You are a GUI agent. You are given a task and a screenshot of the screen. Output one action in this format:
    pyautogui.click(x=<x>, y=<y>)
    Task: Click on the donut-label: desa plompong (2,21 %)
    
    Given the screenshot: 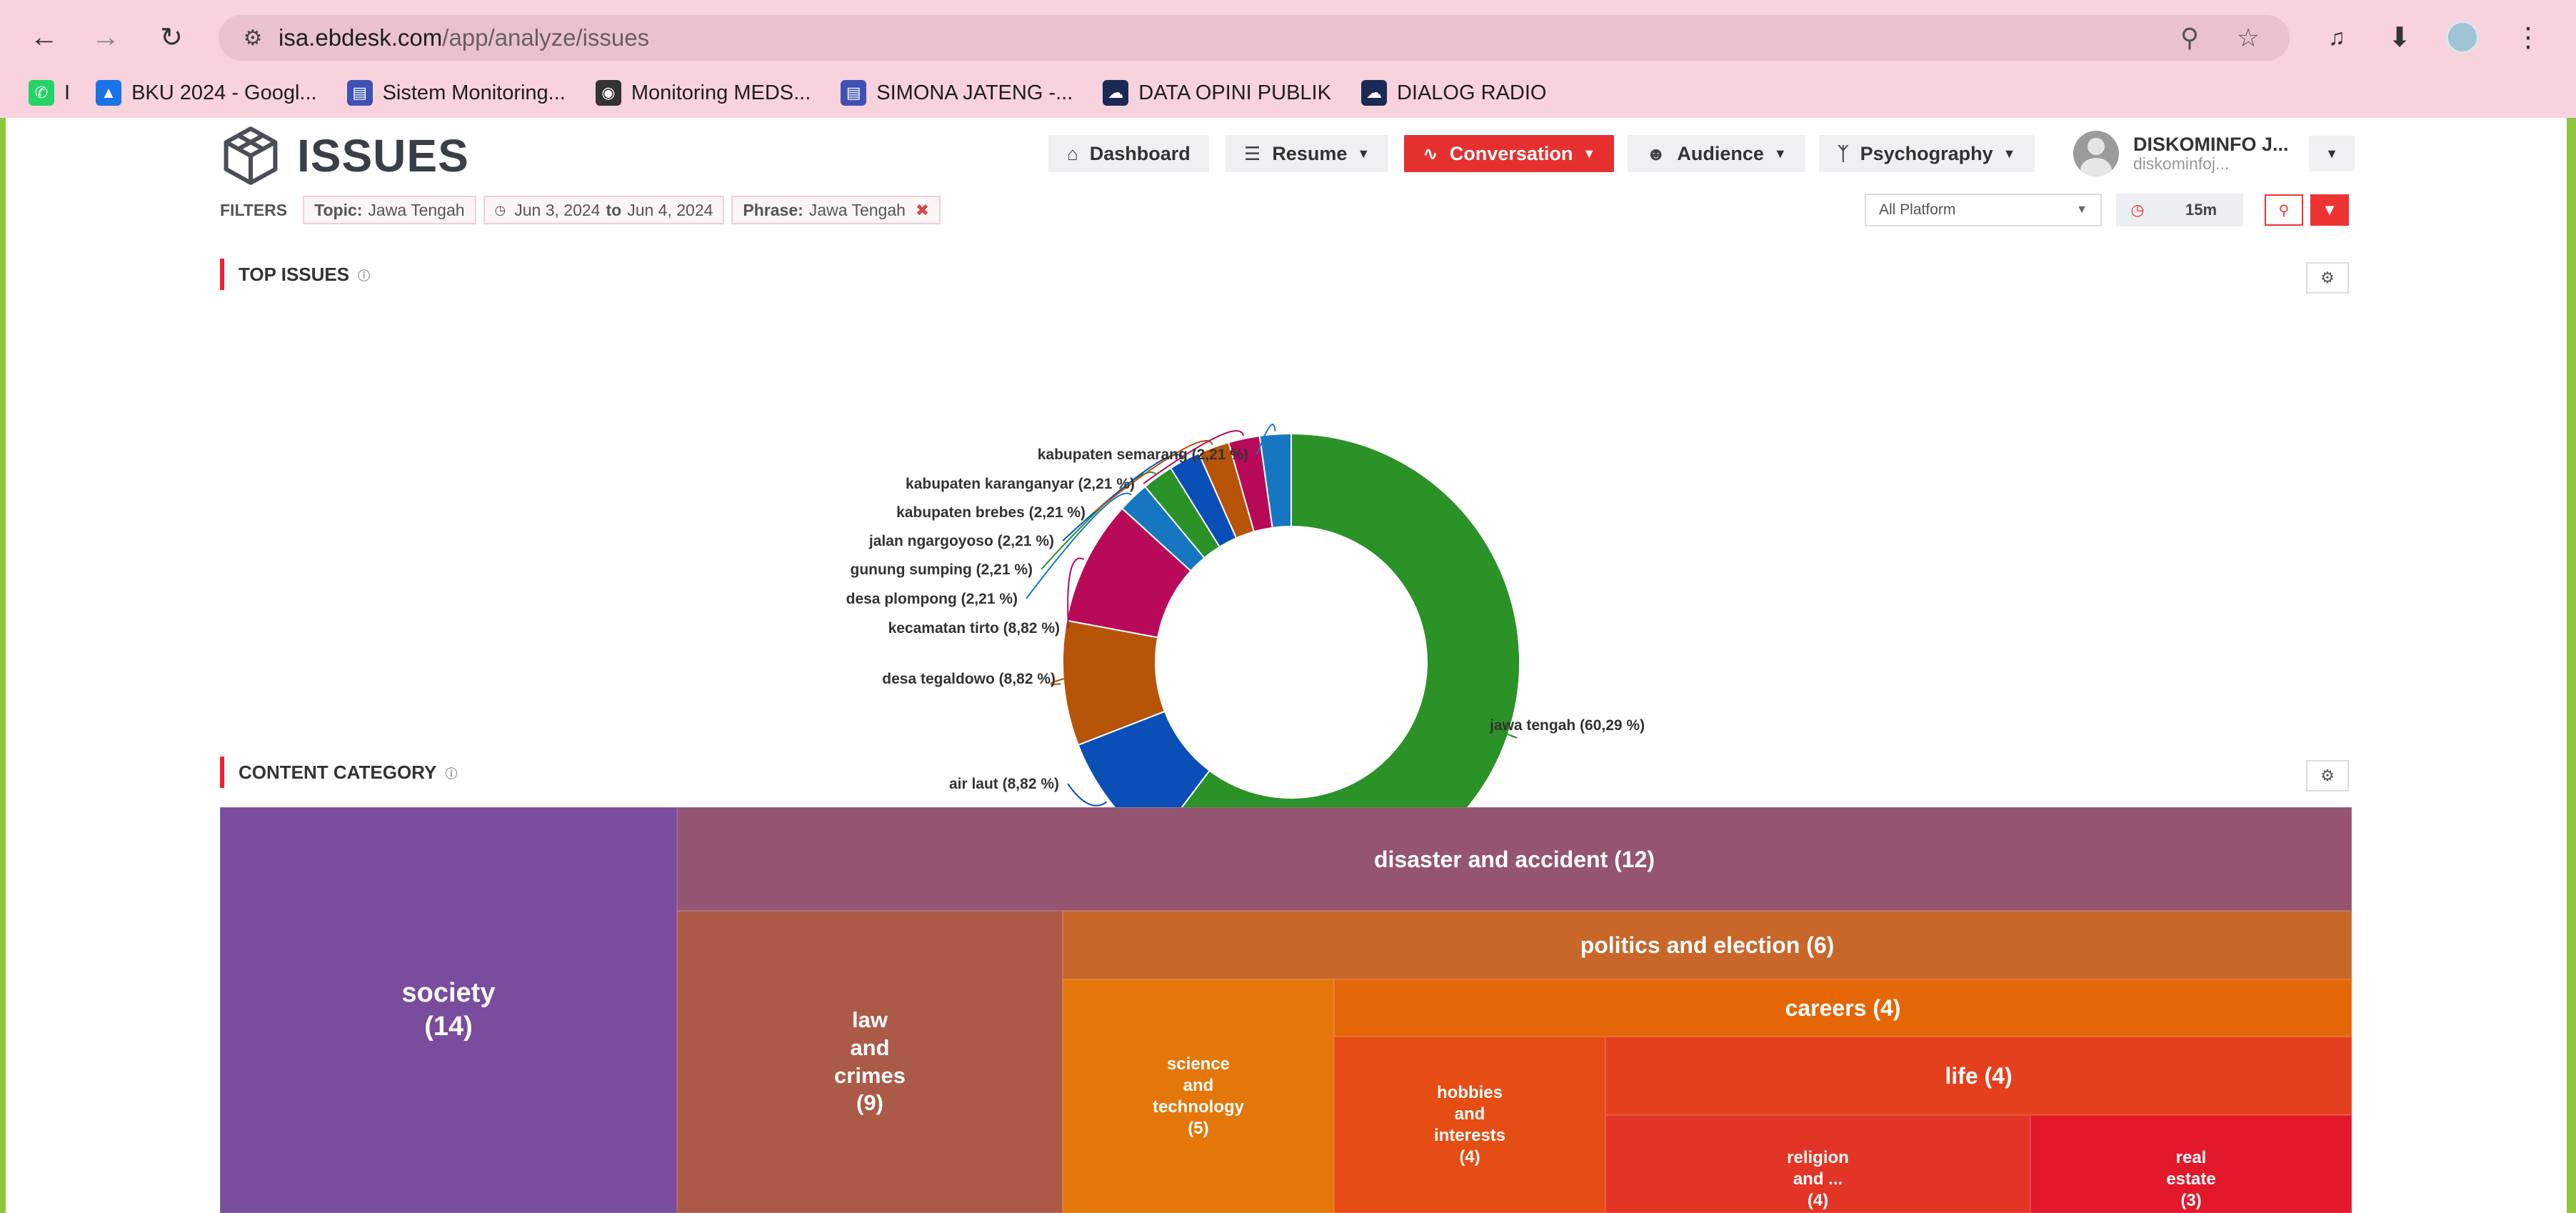 What is the action you would take?
    pyautogui.click(x=932, y=599)
    